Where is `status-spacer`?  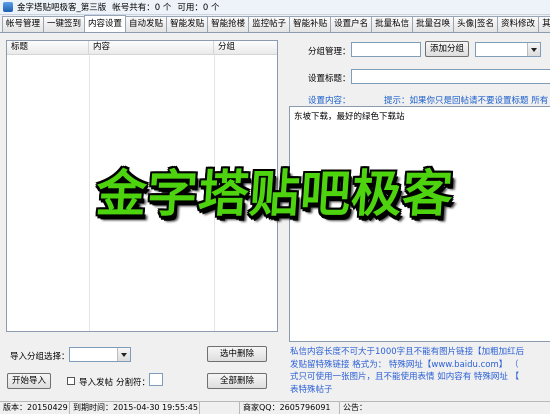 status-spacer is located at coordinates (220, 408).